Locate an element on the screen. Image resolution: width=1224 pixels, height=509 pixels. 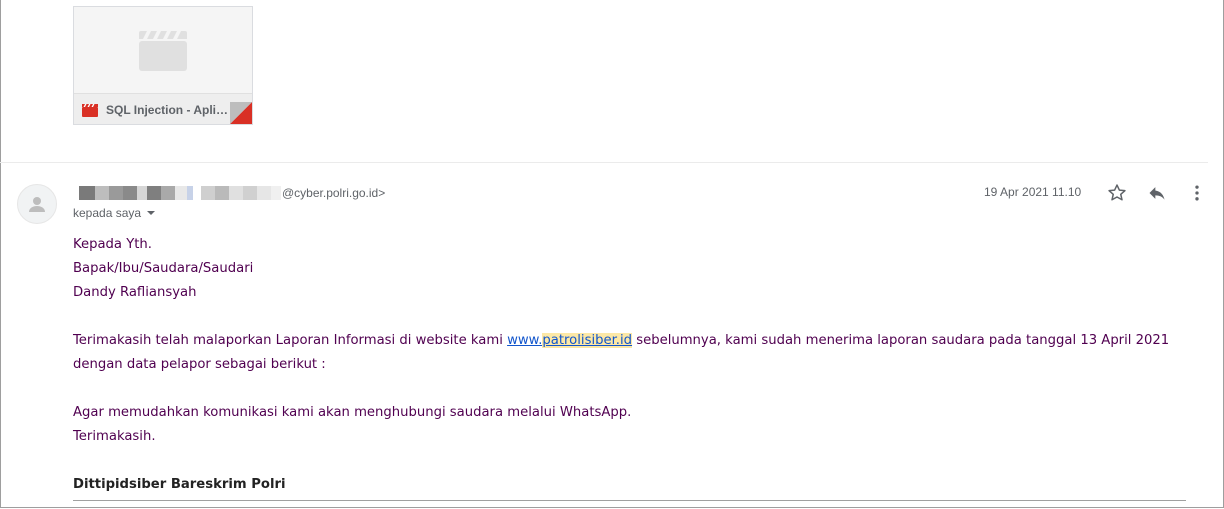
more-vert-icon is located at coordinates (1197, 193).